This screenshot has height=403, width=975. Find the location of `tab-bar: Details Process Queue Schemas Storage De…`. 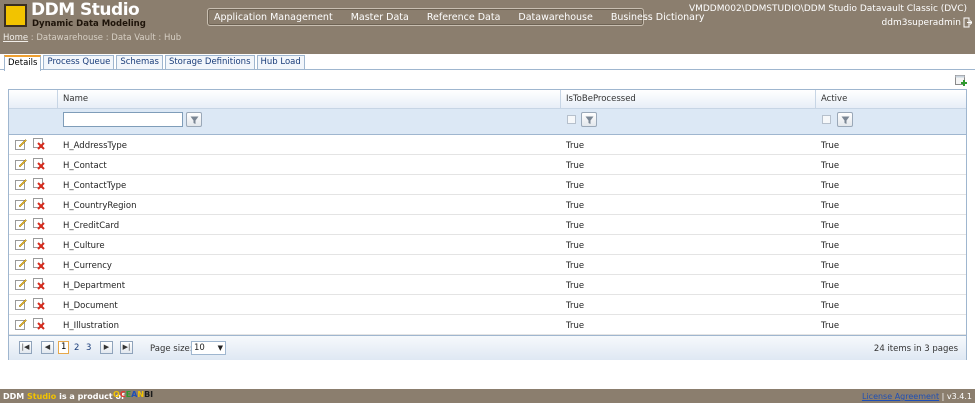

tab-bar: Details Process Queue Schemas Storage De… is located at coordinates (487, 62).